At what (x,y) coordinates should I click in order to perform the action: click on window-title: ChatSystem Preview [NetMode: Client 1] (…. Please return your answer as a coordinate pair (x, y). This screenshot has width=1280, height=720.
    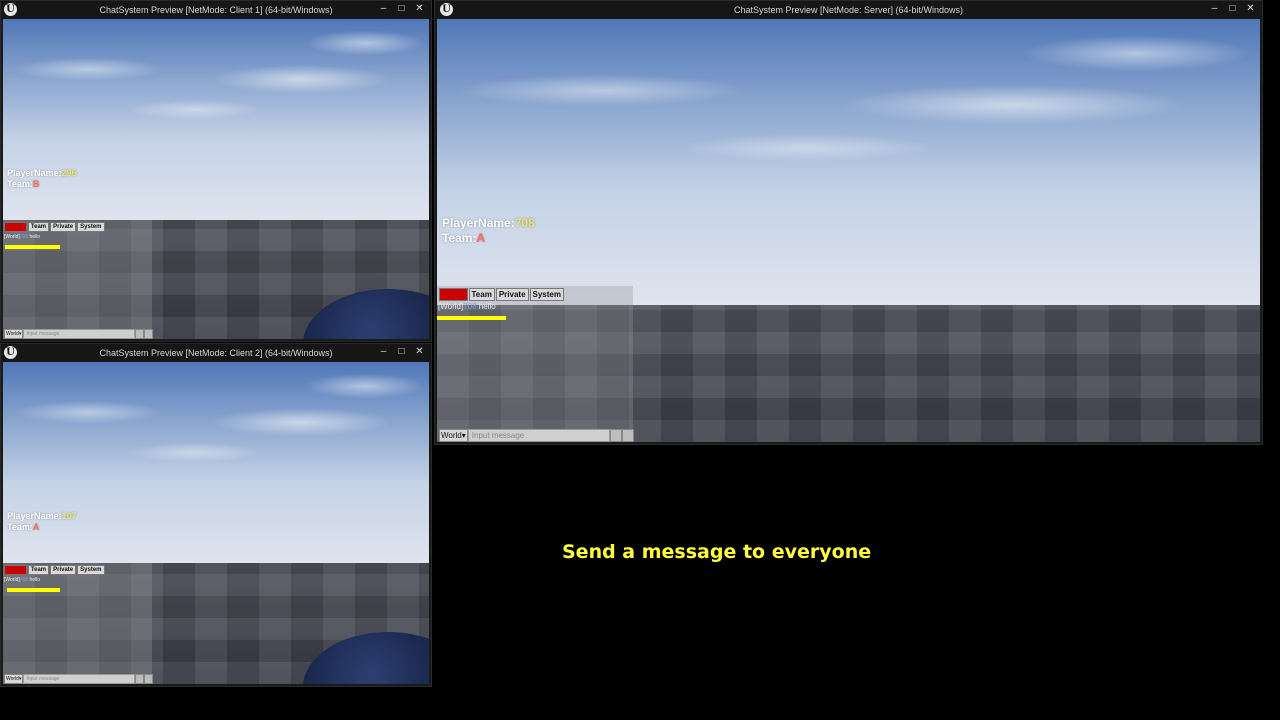
    Looking at the image, I should click on (216, 10).